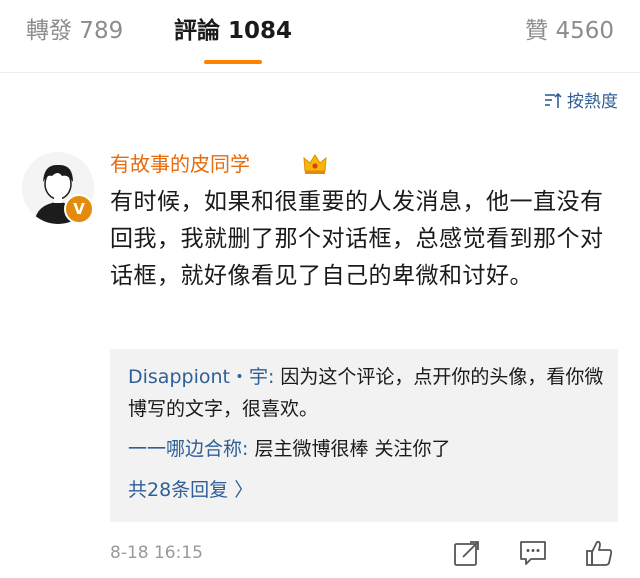 The height and width of the screenshot is (578, 640). Describe the element at coordinates (467, 553) in the screenshot. I see `share-icon` at that location.